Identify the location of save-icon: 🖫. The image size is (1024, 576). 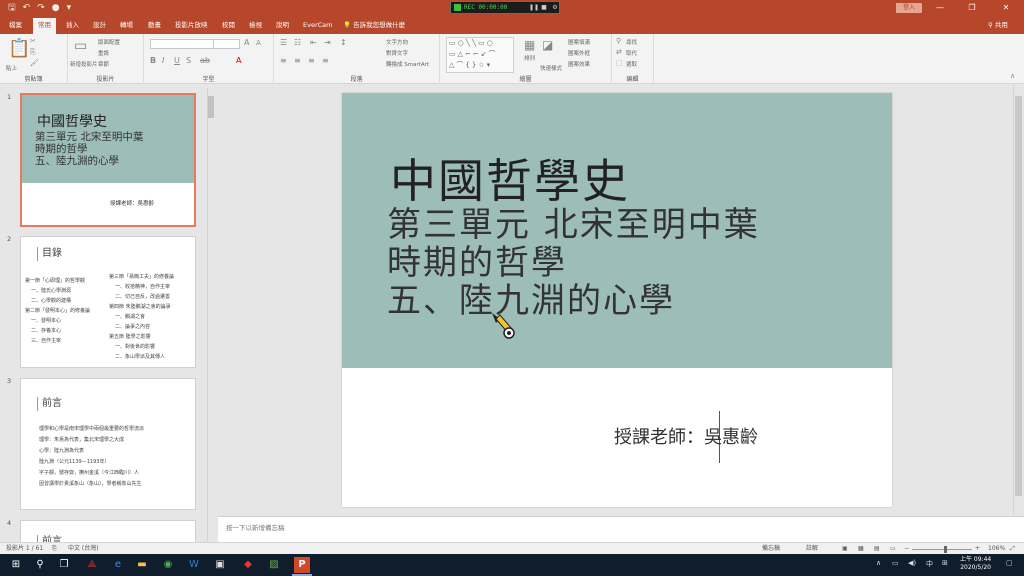
(12, 8).